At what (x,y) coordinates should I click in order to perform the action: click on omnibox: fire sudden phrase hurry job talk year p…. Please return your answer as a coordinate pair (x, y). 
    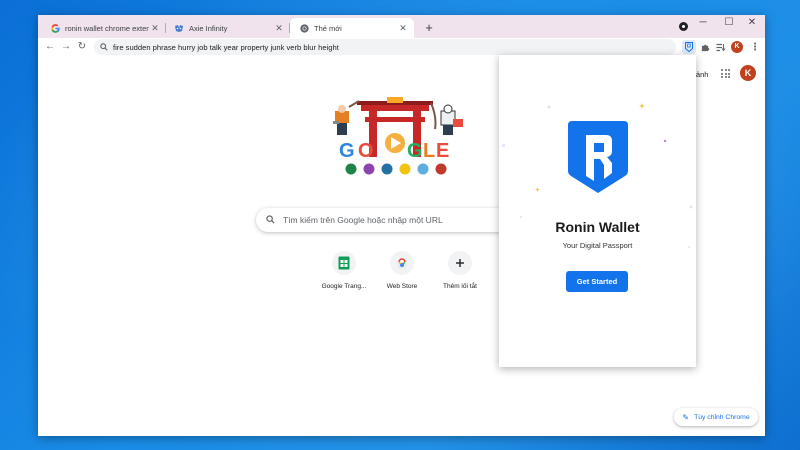
    Looking at the image, I should click on (385, 47).